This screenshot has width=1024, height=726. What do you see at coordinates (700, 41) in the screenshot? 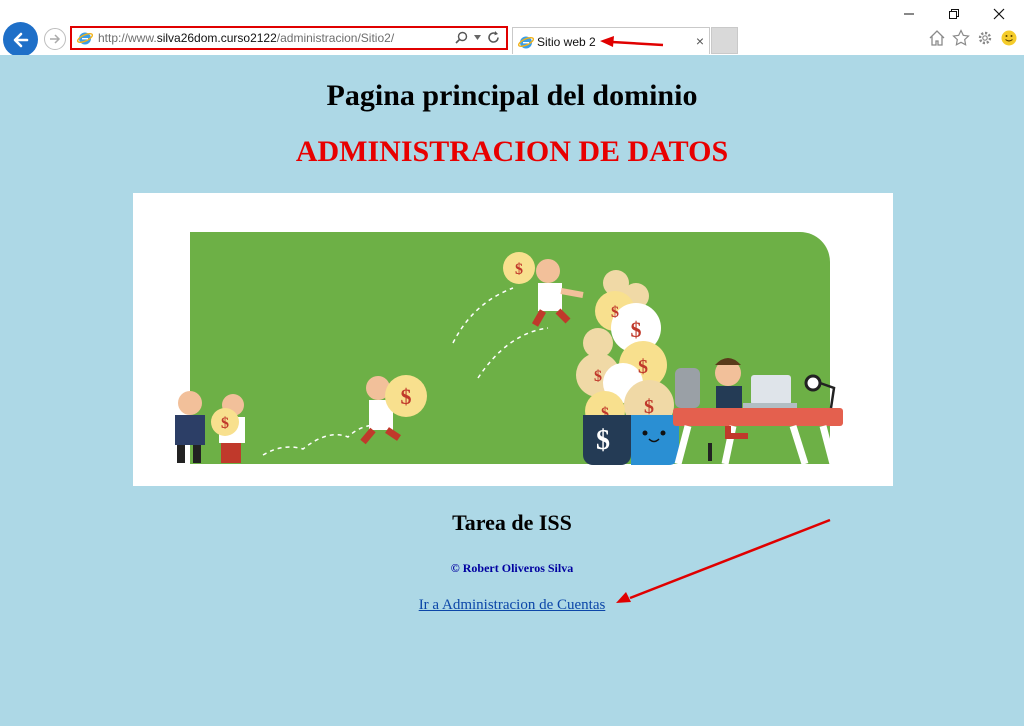
I see `tab-close-button: ×` at bounding box center [700, 41].